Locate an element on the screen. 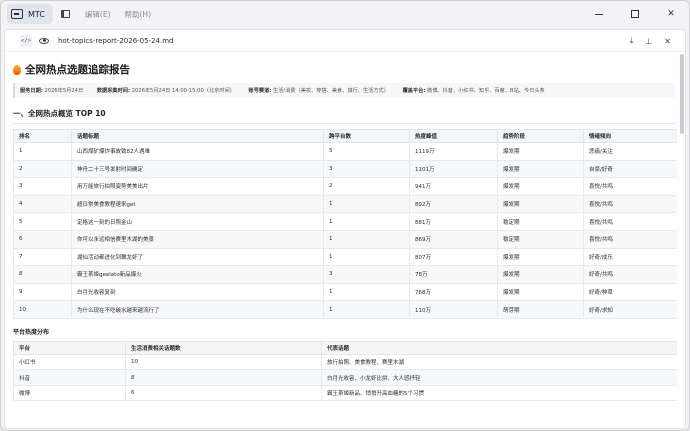  sidebar-icon is located at coordinates (66, 14).